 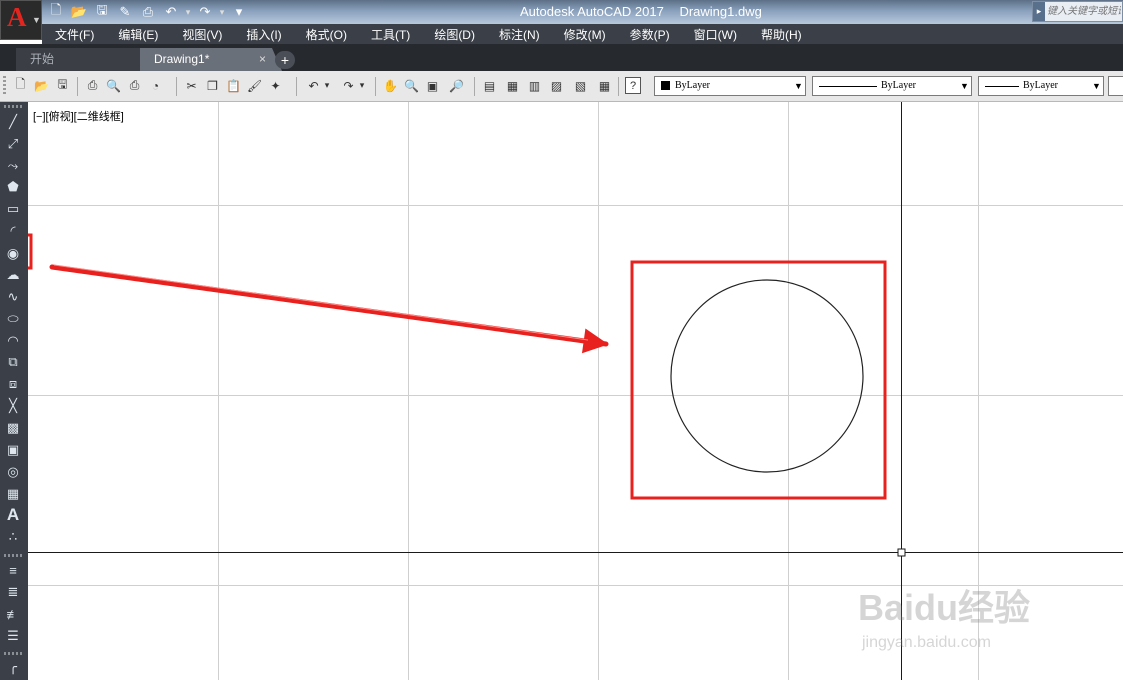 What do you see at coordinates (137, 34) in the screenshot?
I see `menu-edit: 编辑(E)` at bounding box center [137, 34].